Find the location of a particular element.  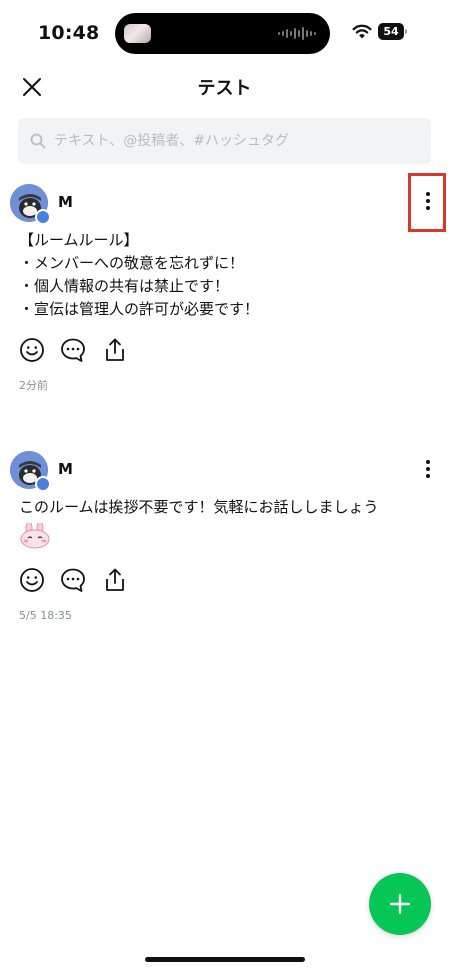

page-title: テスト is located at coordinates (224, 88).